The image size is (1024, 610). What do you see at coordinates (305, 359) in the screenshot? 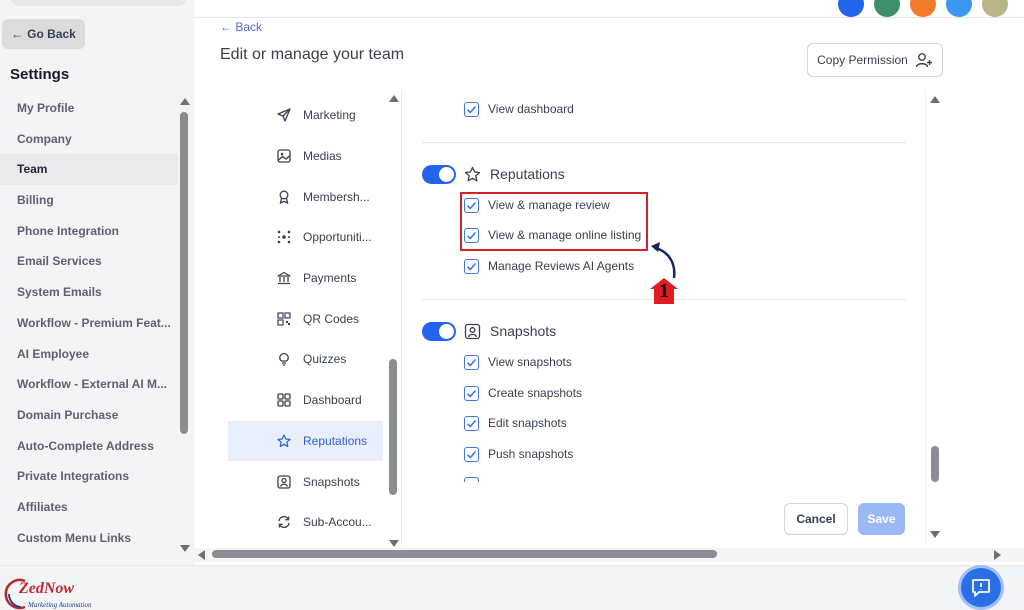
I see `perm-nav-item-quizzes: Quizzes` at bounding box center [305, 359].